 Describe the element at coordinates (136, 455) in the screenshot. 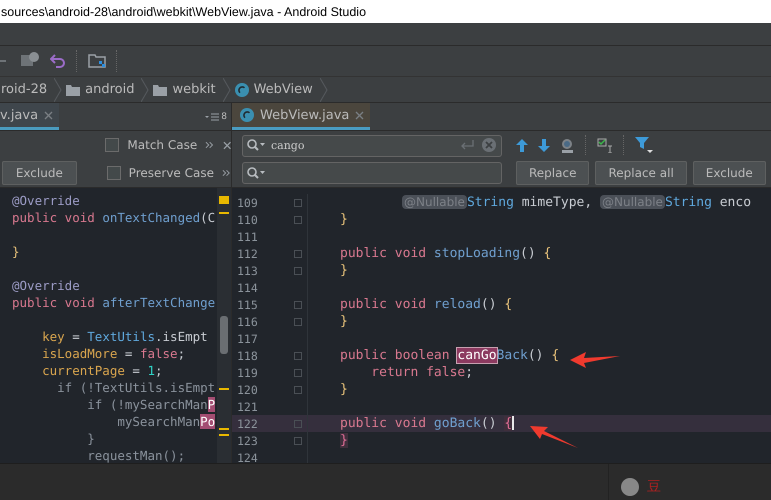

I see `code-line: requestMan();` at that location.